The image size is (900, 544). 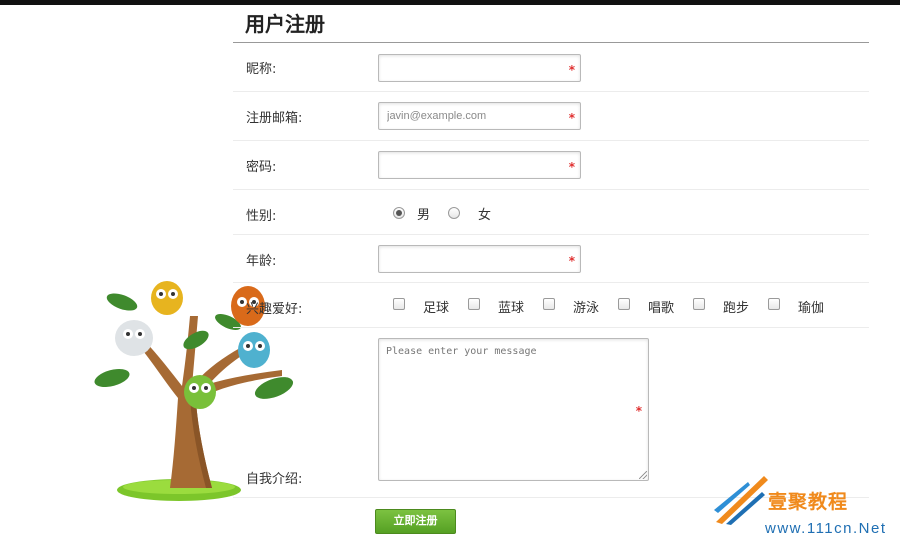 What do you see at coordinates (415, 521) in the screenshot?
I see `register-submit-button: 立即注册` at bounding box center [415, 521].